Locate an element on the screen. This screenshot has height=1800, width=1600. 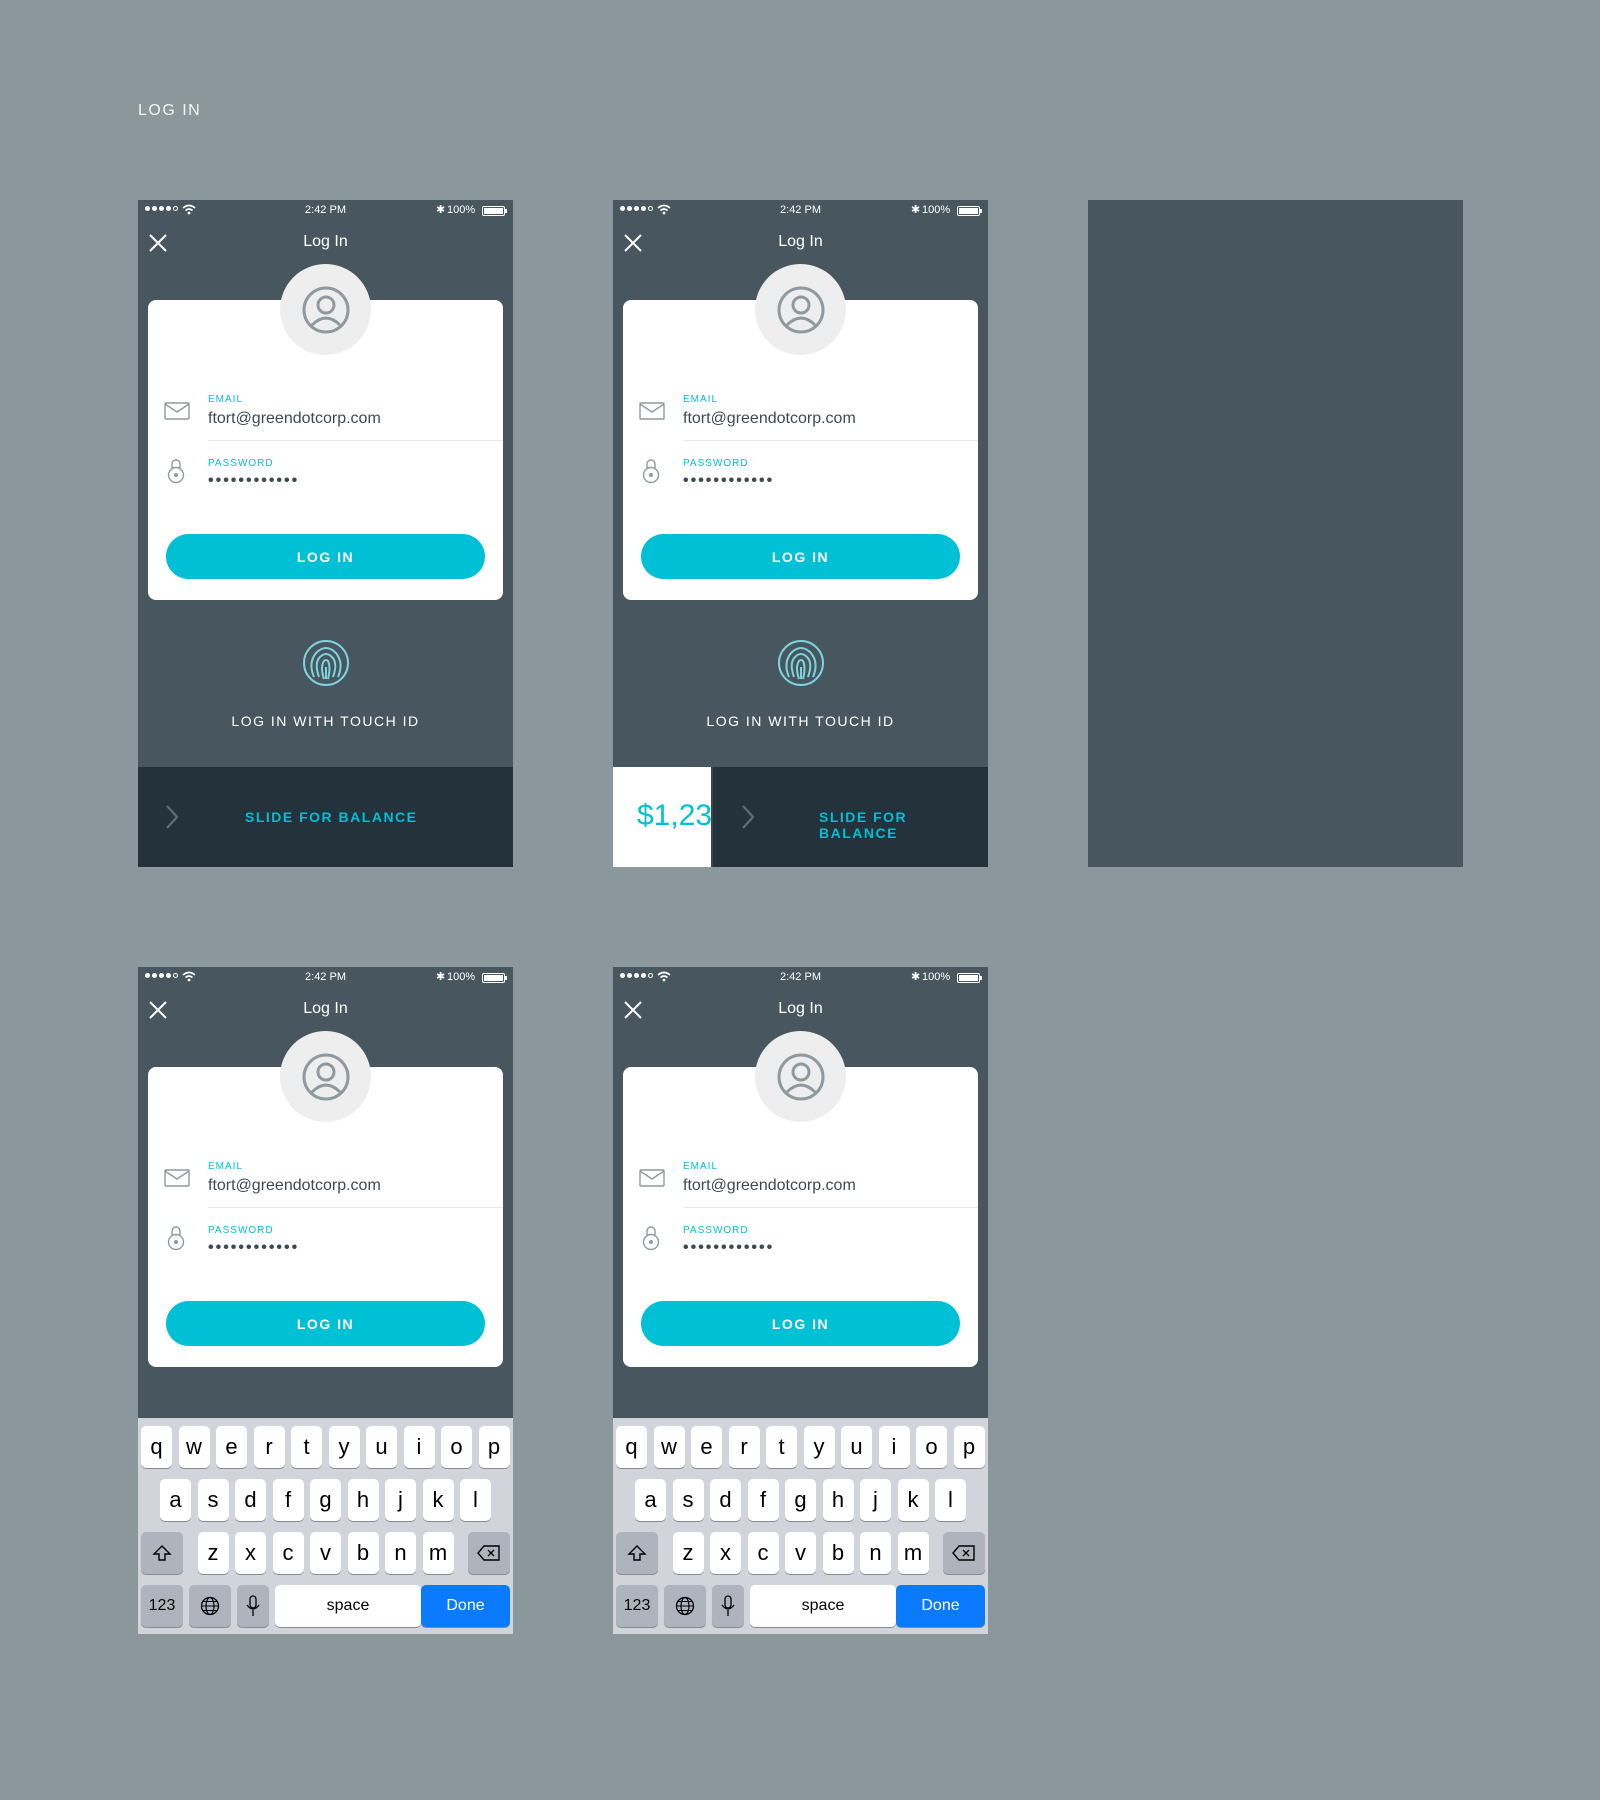
battery-icon is located at coordinates (494, 978).